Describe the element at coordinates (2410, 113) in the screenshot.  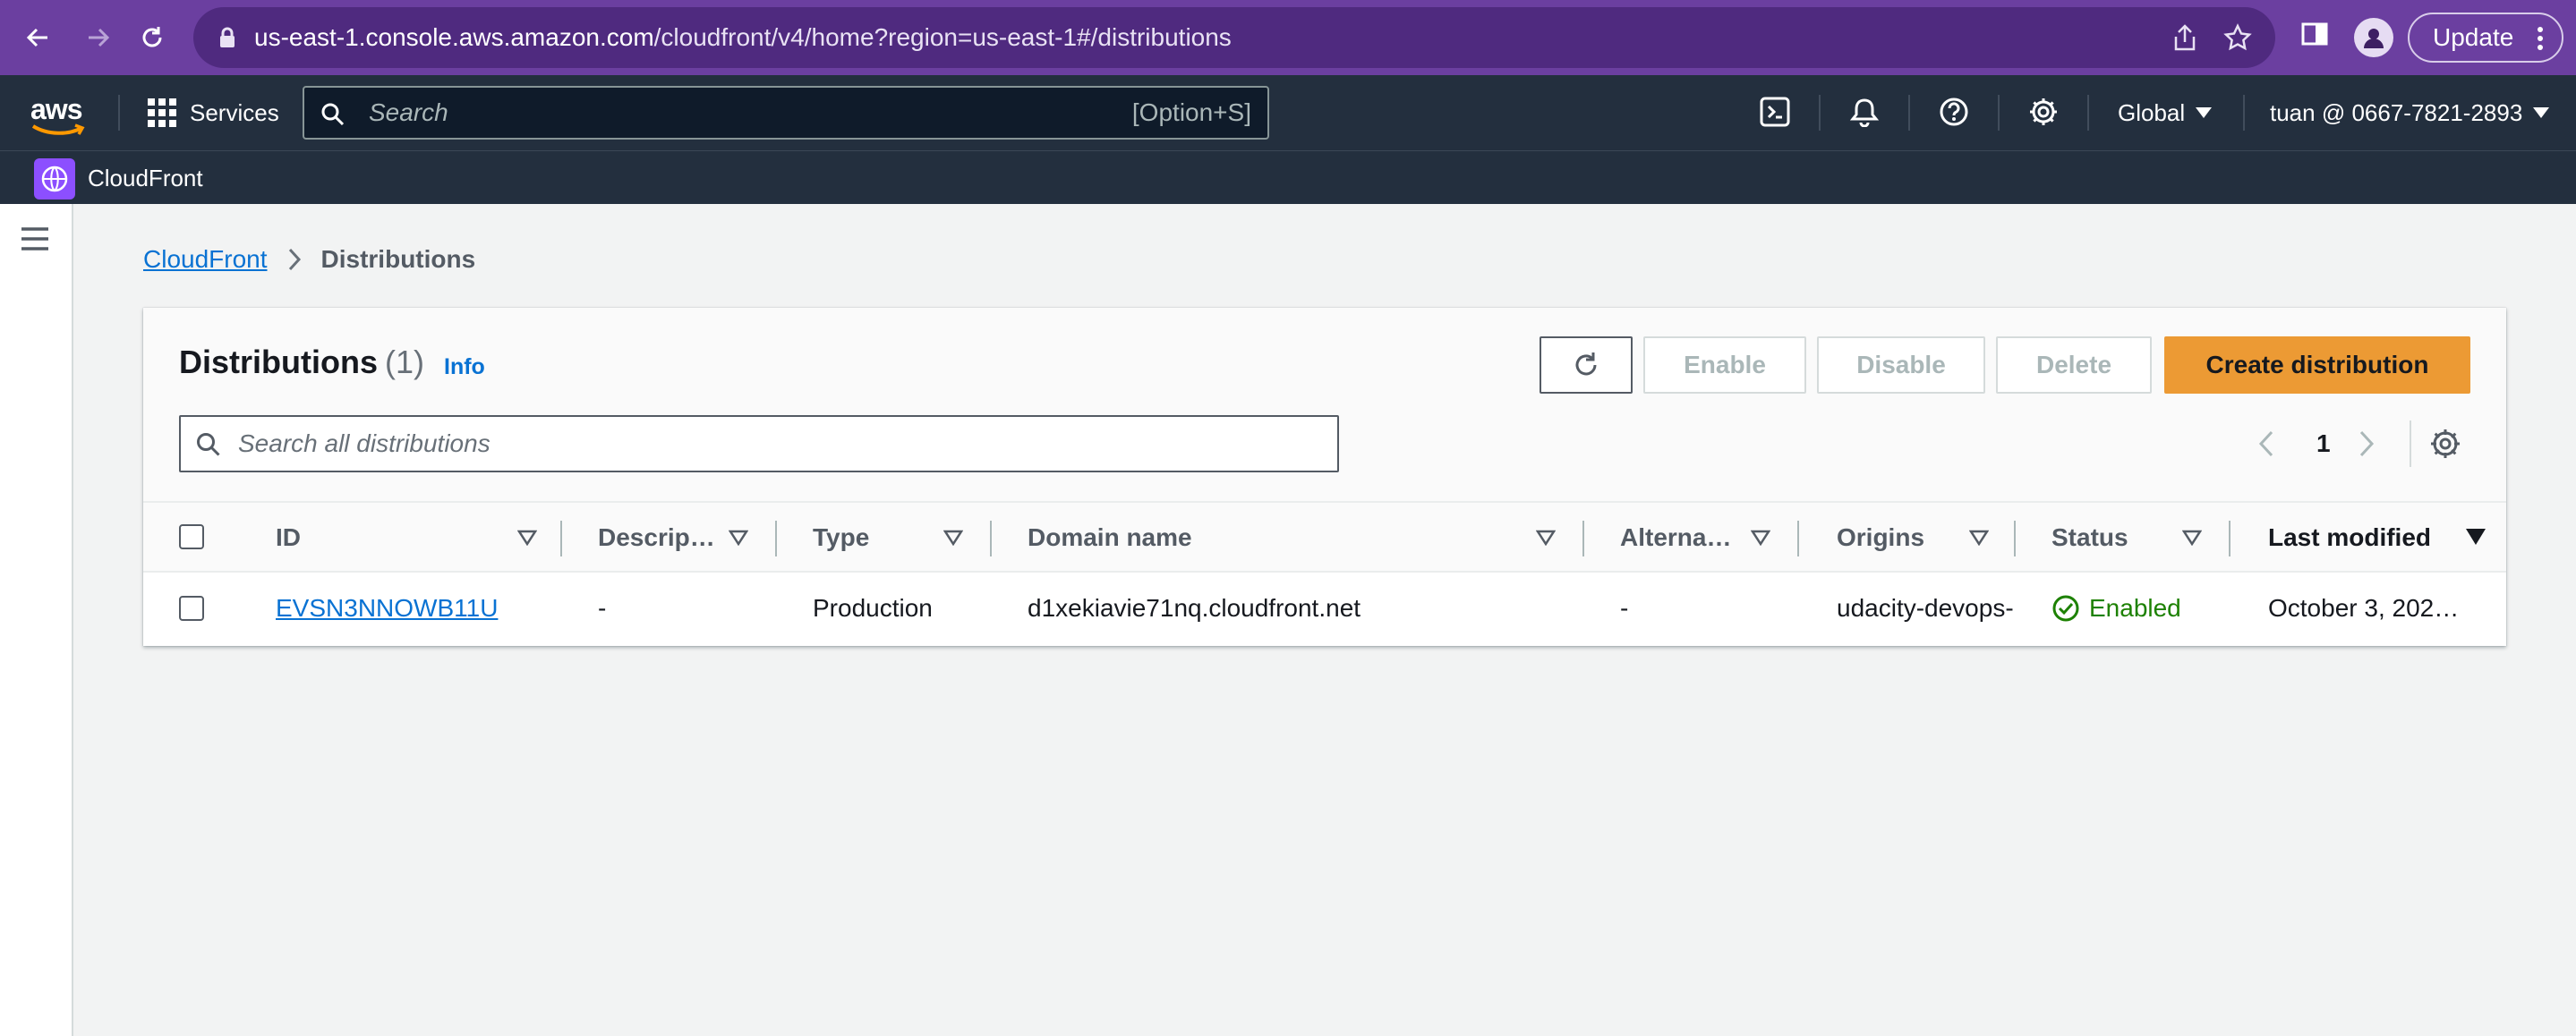
I see `account-menu: tuan @ 0667-7821-2893` at that location.